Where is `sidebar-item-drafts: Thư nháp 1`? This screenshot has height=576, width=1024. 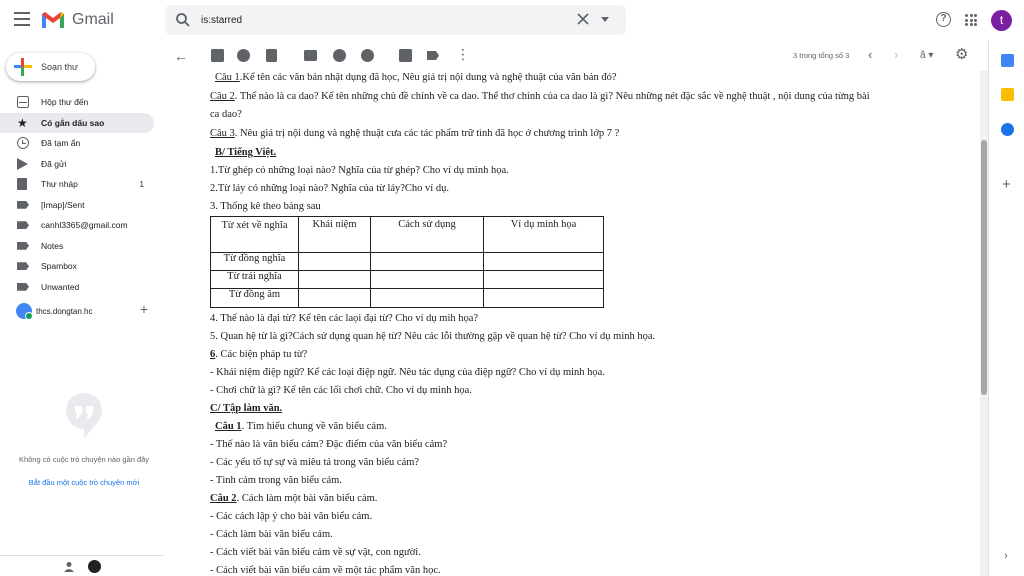 sidebar-item-drafts: Thư nháp 1 is located at coordinates (77, 184).